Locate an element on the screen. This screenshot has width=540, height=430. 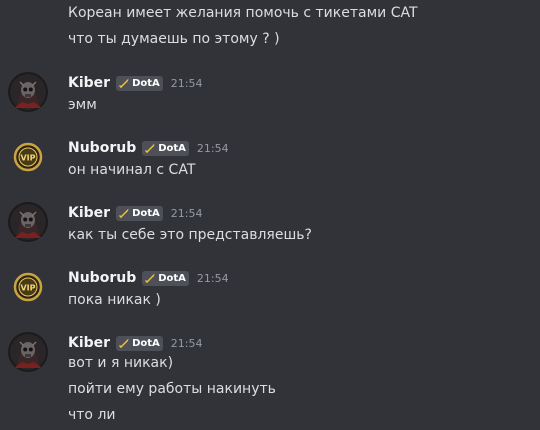
message-text: пойти ему работы накинуть is located at coordinates (172, 389).